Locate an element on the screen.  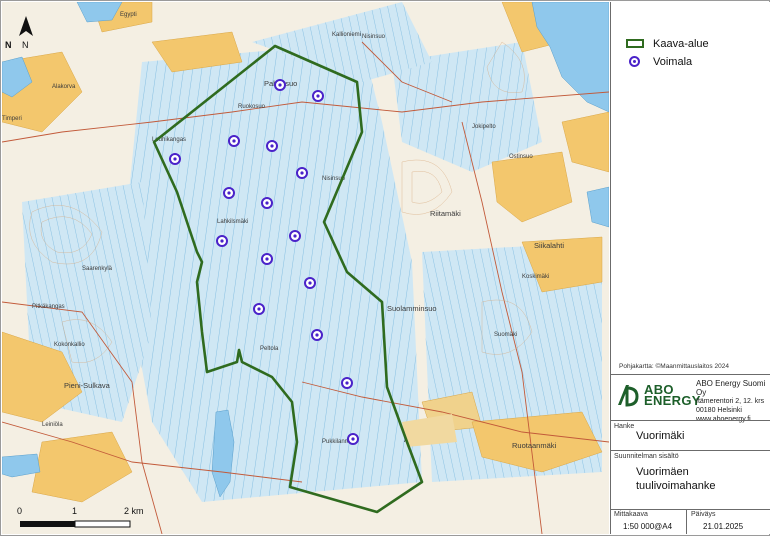
place-label: Suolamminsuo is located at coordinates (412, 308).